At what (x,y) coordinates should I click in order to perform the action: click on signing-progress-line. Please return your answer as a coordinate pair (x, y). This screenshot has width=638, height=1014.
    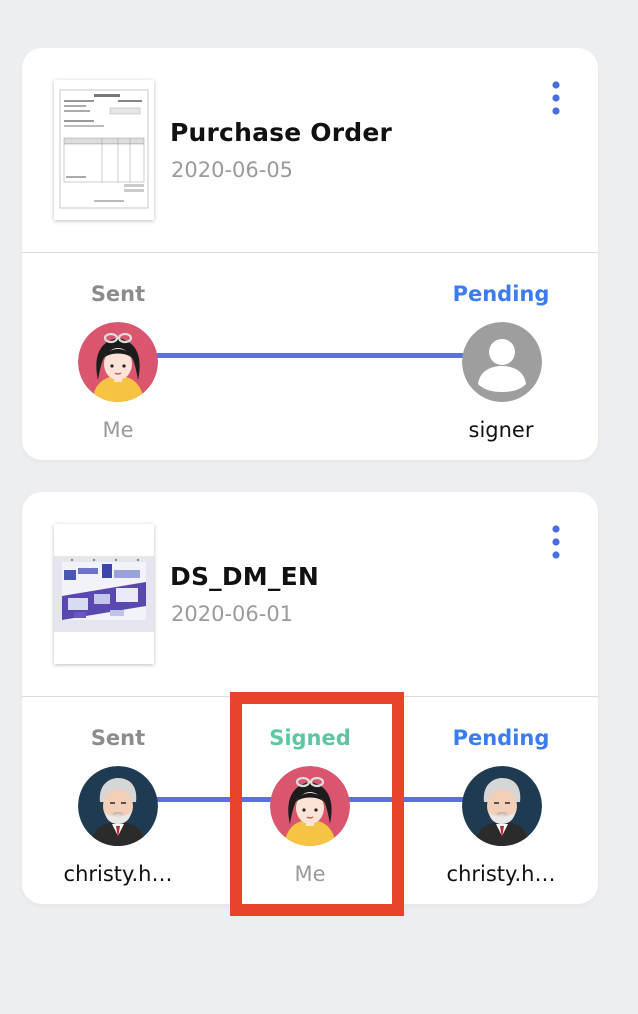
    Looking at the image, I should click on (312, 355).